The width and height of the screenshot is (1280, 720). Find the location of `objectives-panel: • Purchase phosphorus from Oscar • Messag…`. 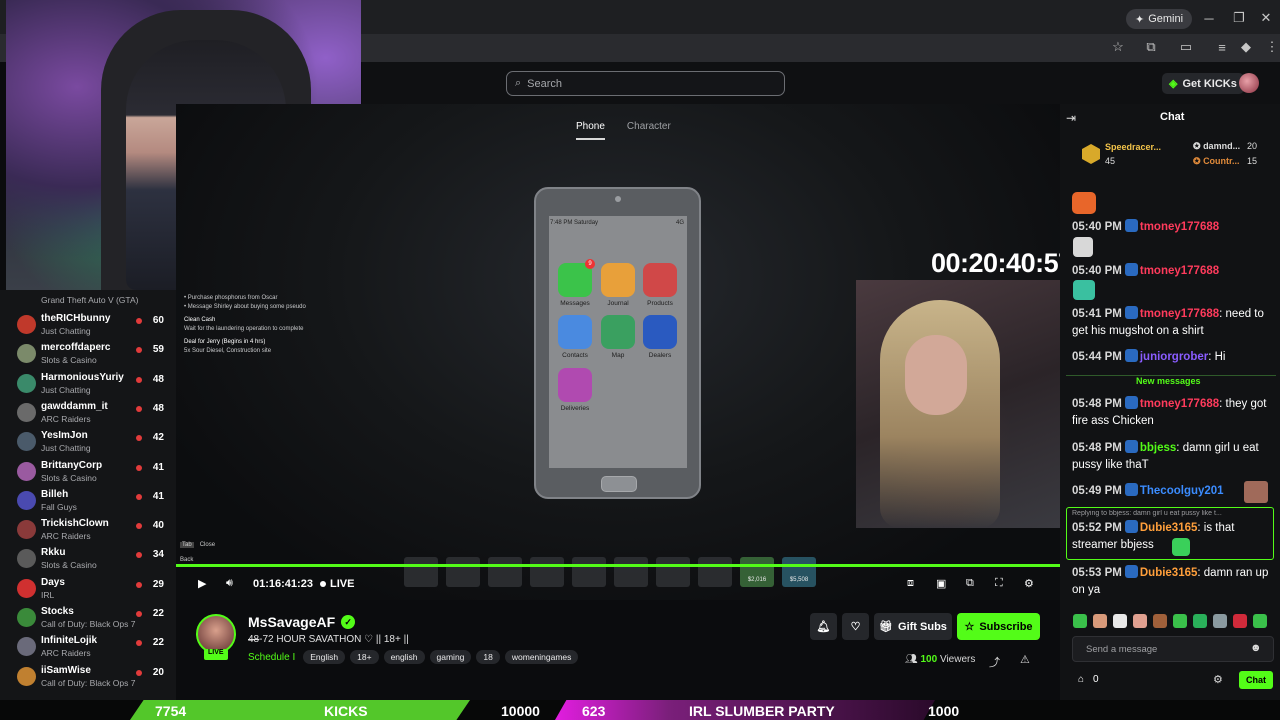

objectives-panel: • Purchase phosphorus from Oscar • Messag… is located at coordinates (254, 325).